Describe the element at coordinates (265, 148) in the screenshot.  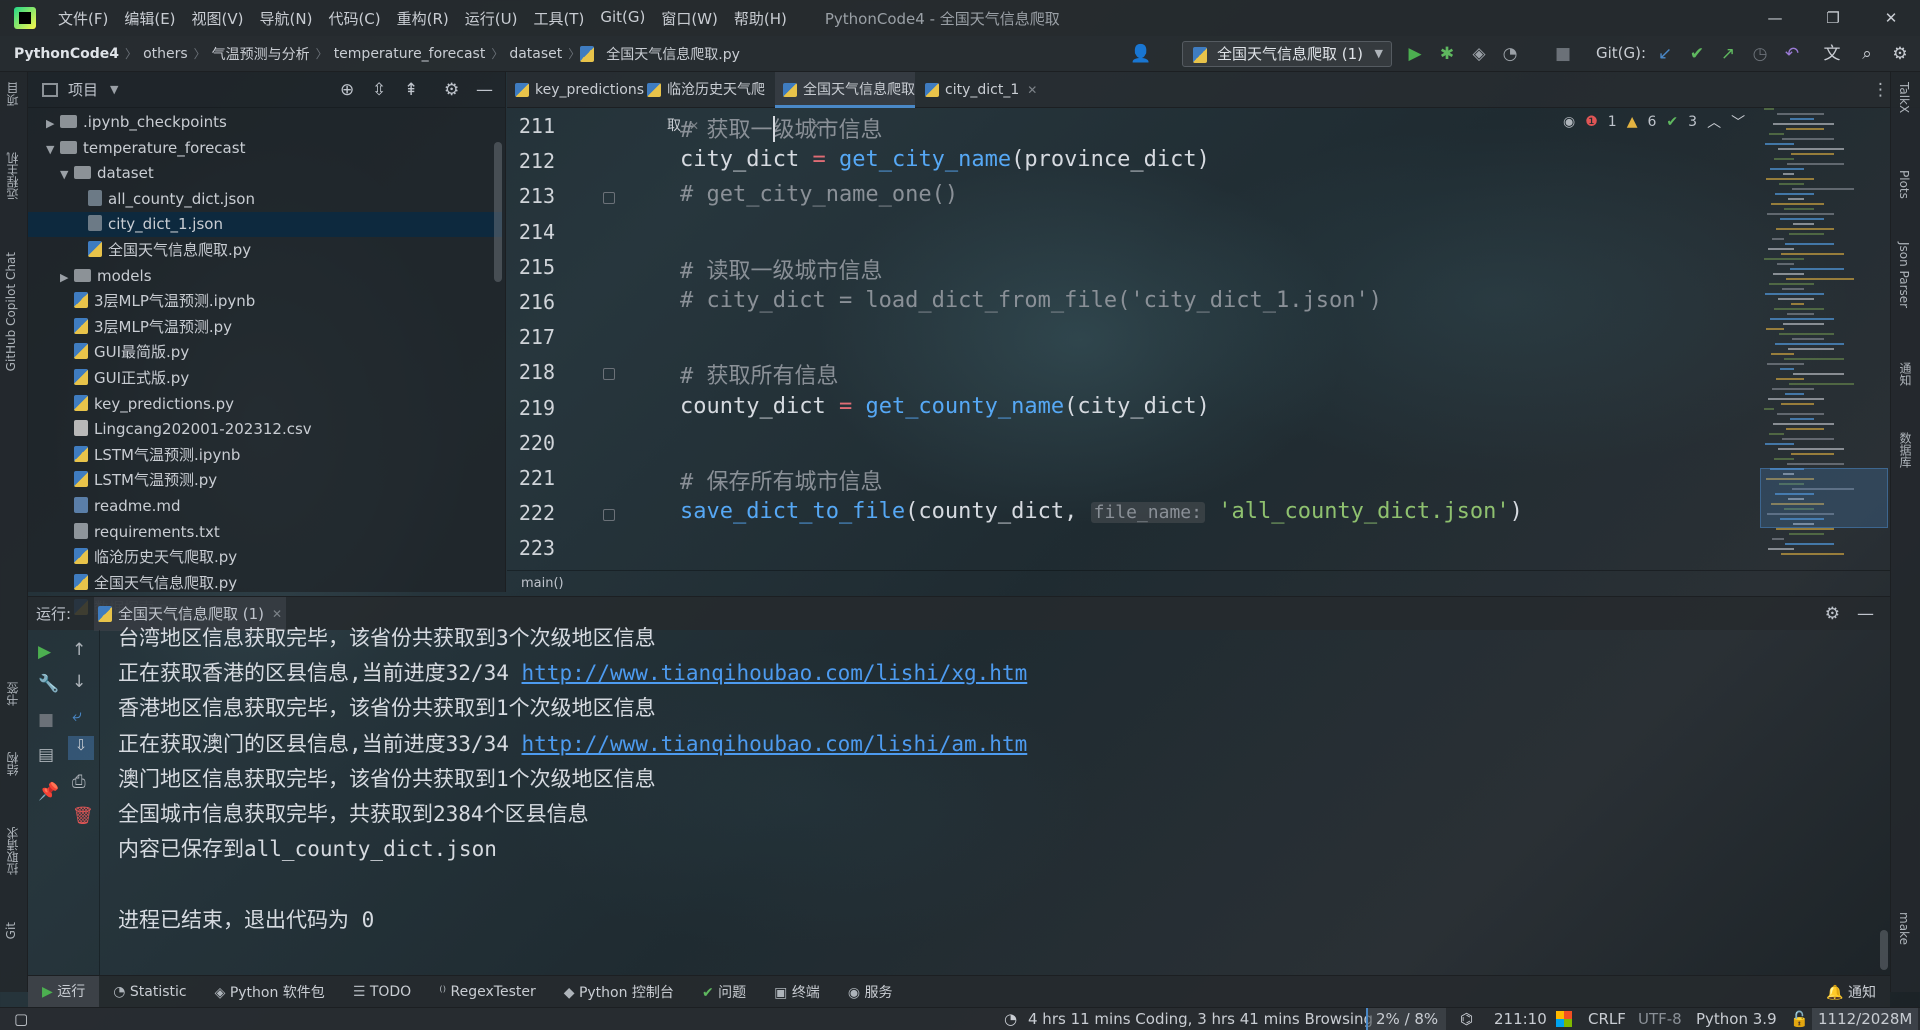
I see `tree-item: ▼ temperature_forecast` at that location.